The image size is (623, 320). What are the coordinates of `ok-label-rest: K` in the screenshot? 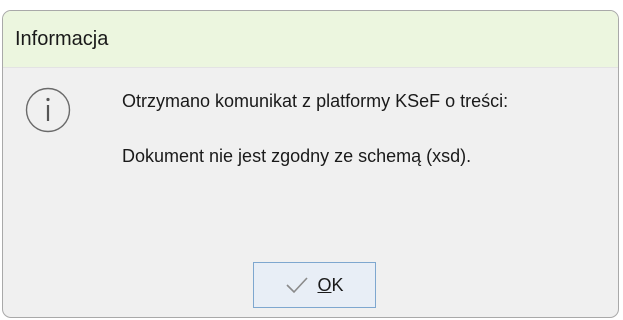 It's located at (337, 284).